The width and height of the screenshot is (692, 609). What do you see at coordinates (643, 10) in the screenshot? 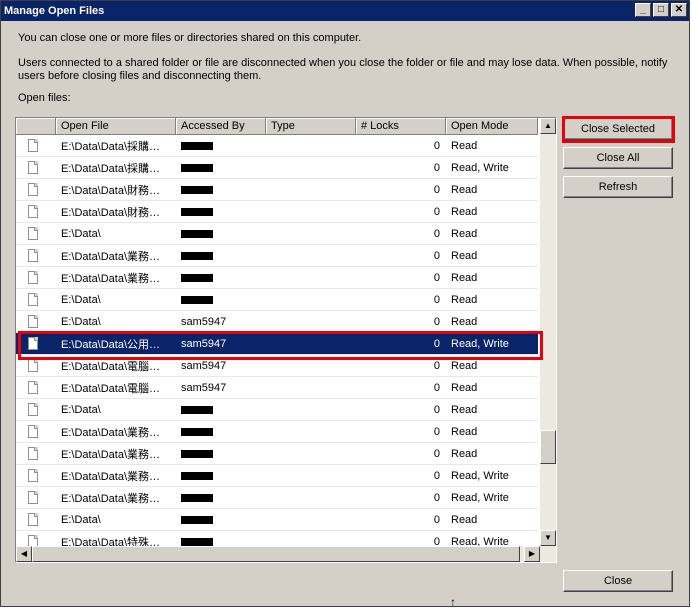
I see `minimize-button: _` at bounding box center [643, 10].